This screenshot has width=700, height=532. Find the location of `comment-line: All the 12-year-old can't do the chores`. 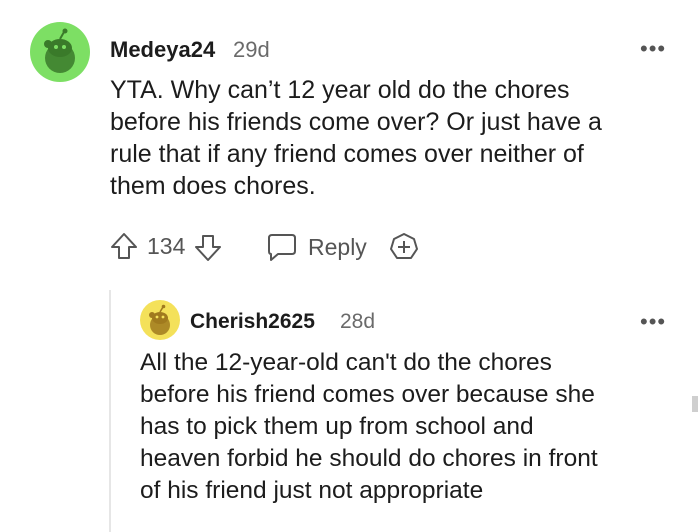

comment-line: All the 12-year-old can't do the chores is located at coordinates (346, 362).